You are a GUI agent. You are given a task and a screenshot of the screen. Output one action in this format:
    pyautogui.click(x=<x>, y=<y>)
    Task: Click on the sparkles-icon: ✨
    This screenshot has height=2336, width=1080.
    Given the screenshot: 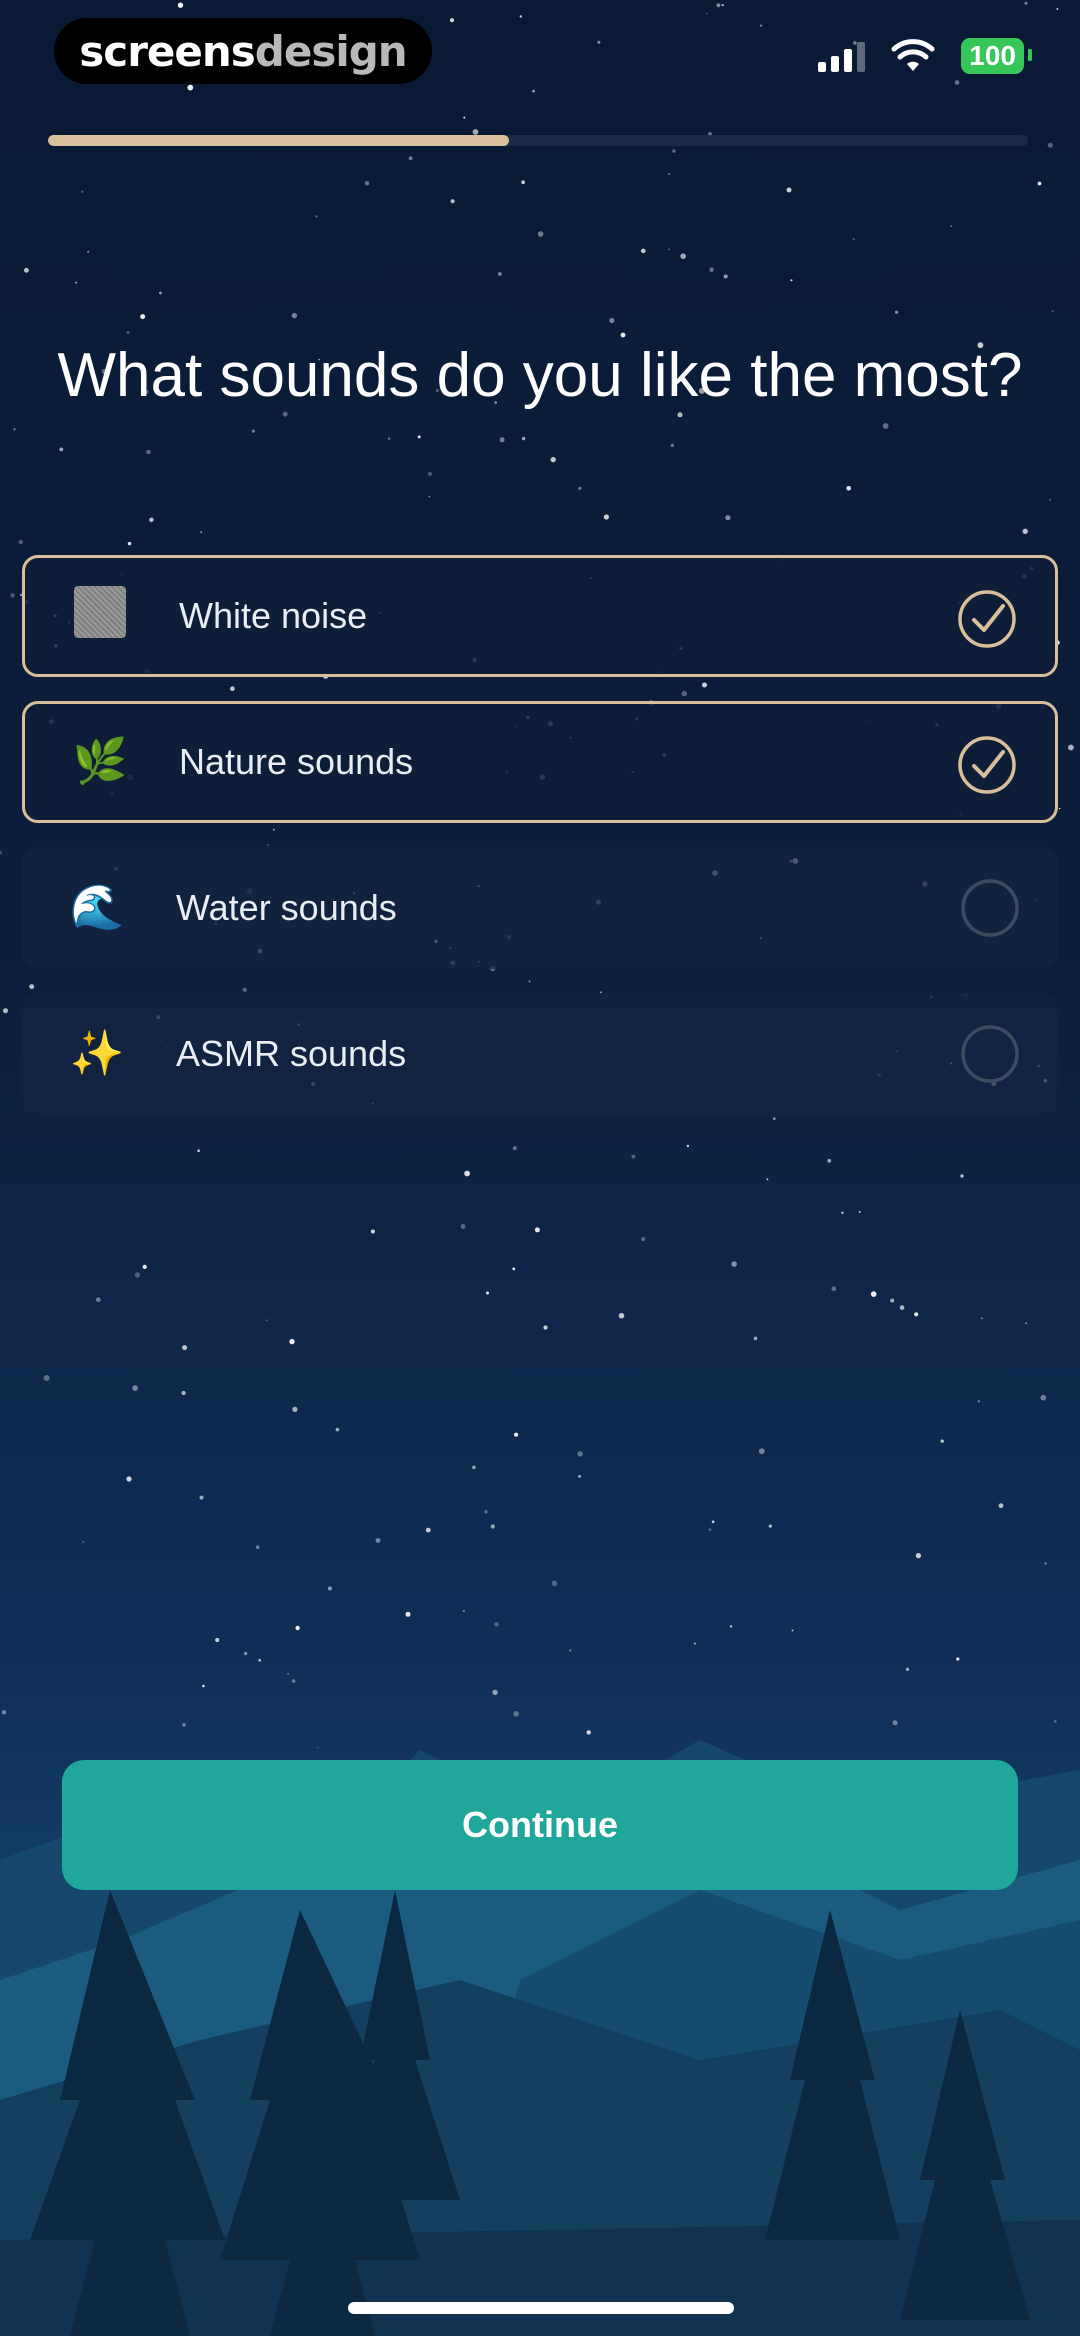 What is the action you would take?
    pyautogui.click(x=97, y=1053)
    